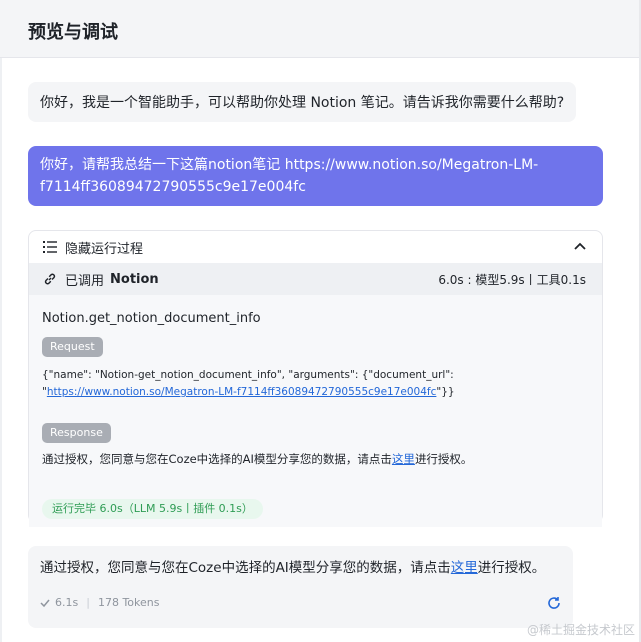 Image resolution: width=641 pixels, height=642 pixels. Describe the element at coordinates (1, 350) in the screenshot. I see `divider` at that location.